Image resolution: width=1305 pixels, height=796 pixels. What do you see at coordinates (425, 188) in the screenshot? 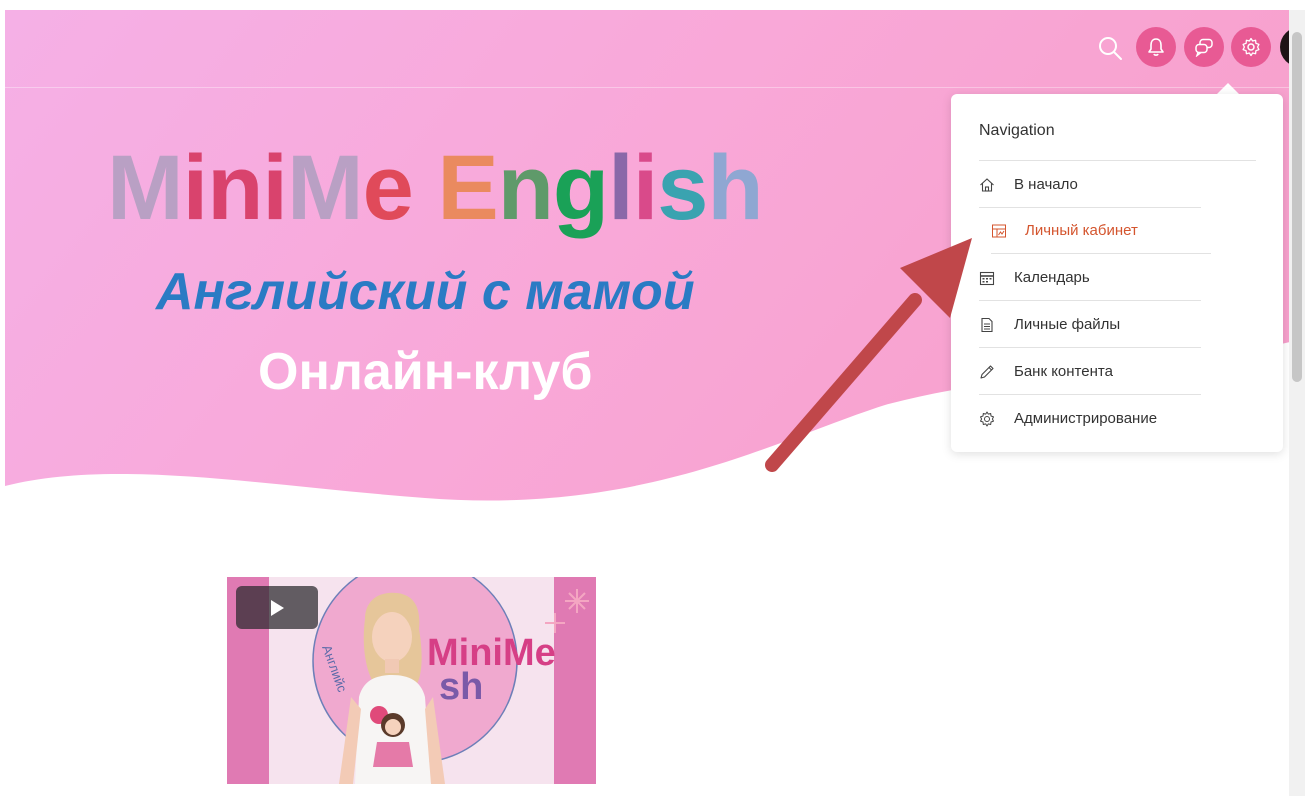
I see `brand-letter` at bounding box center [425, 188].